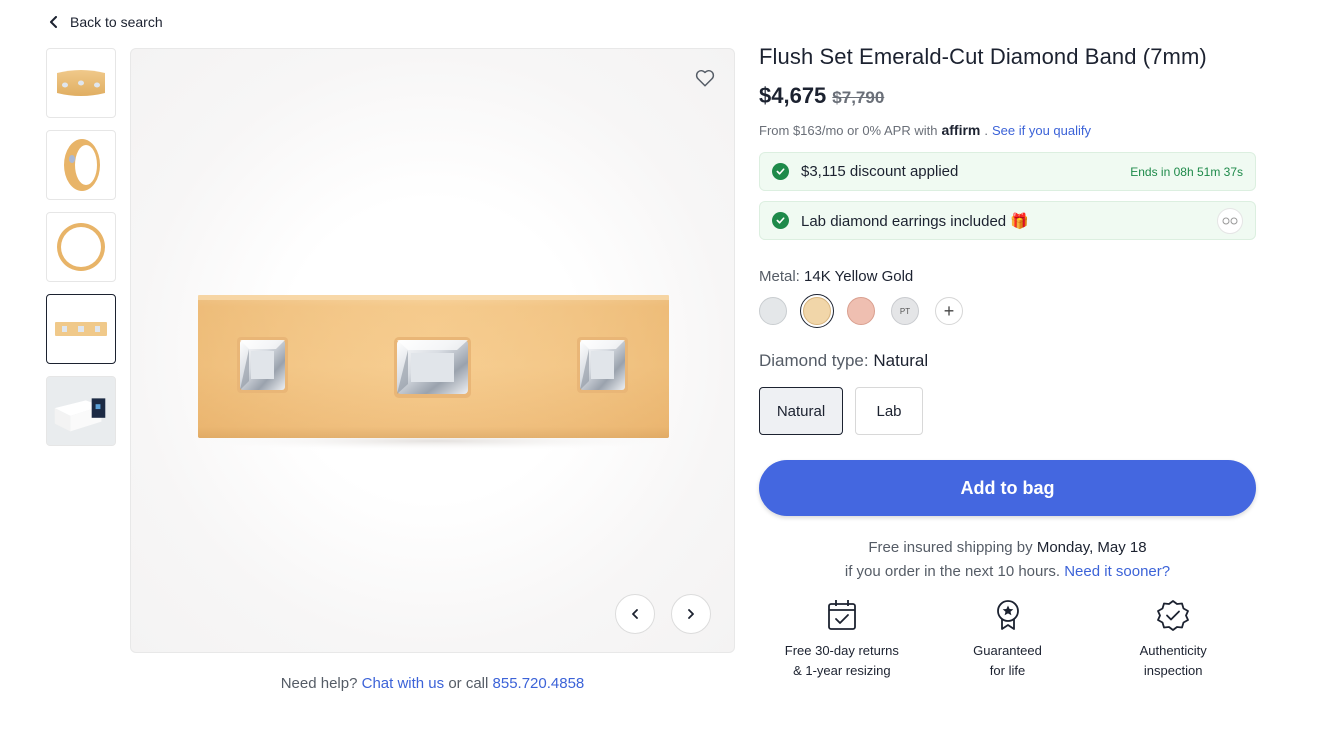 This screenshot has height=739, width=1319. What do you see at coordinates (1007, 276) in the screenshot?
I see `metal-label: Metal: 14K Yellow Gold` at bounding box center [1007, 276].